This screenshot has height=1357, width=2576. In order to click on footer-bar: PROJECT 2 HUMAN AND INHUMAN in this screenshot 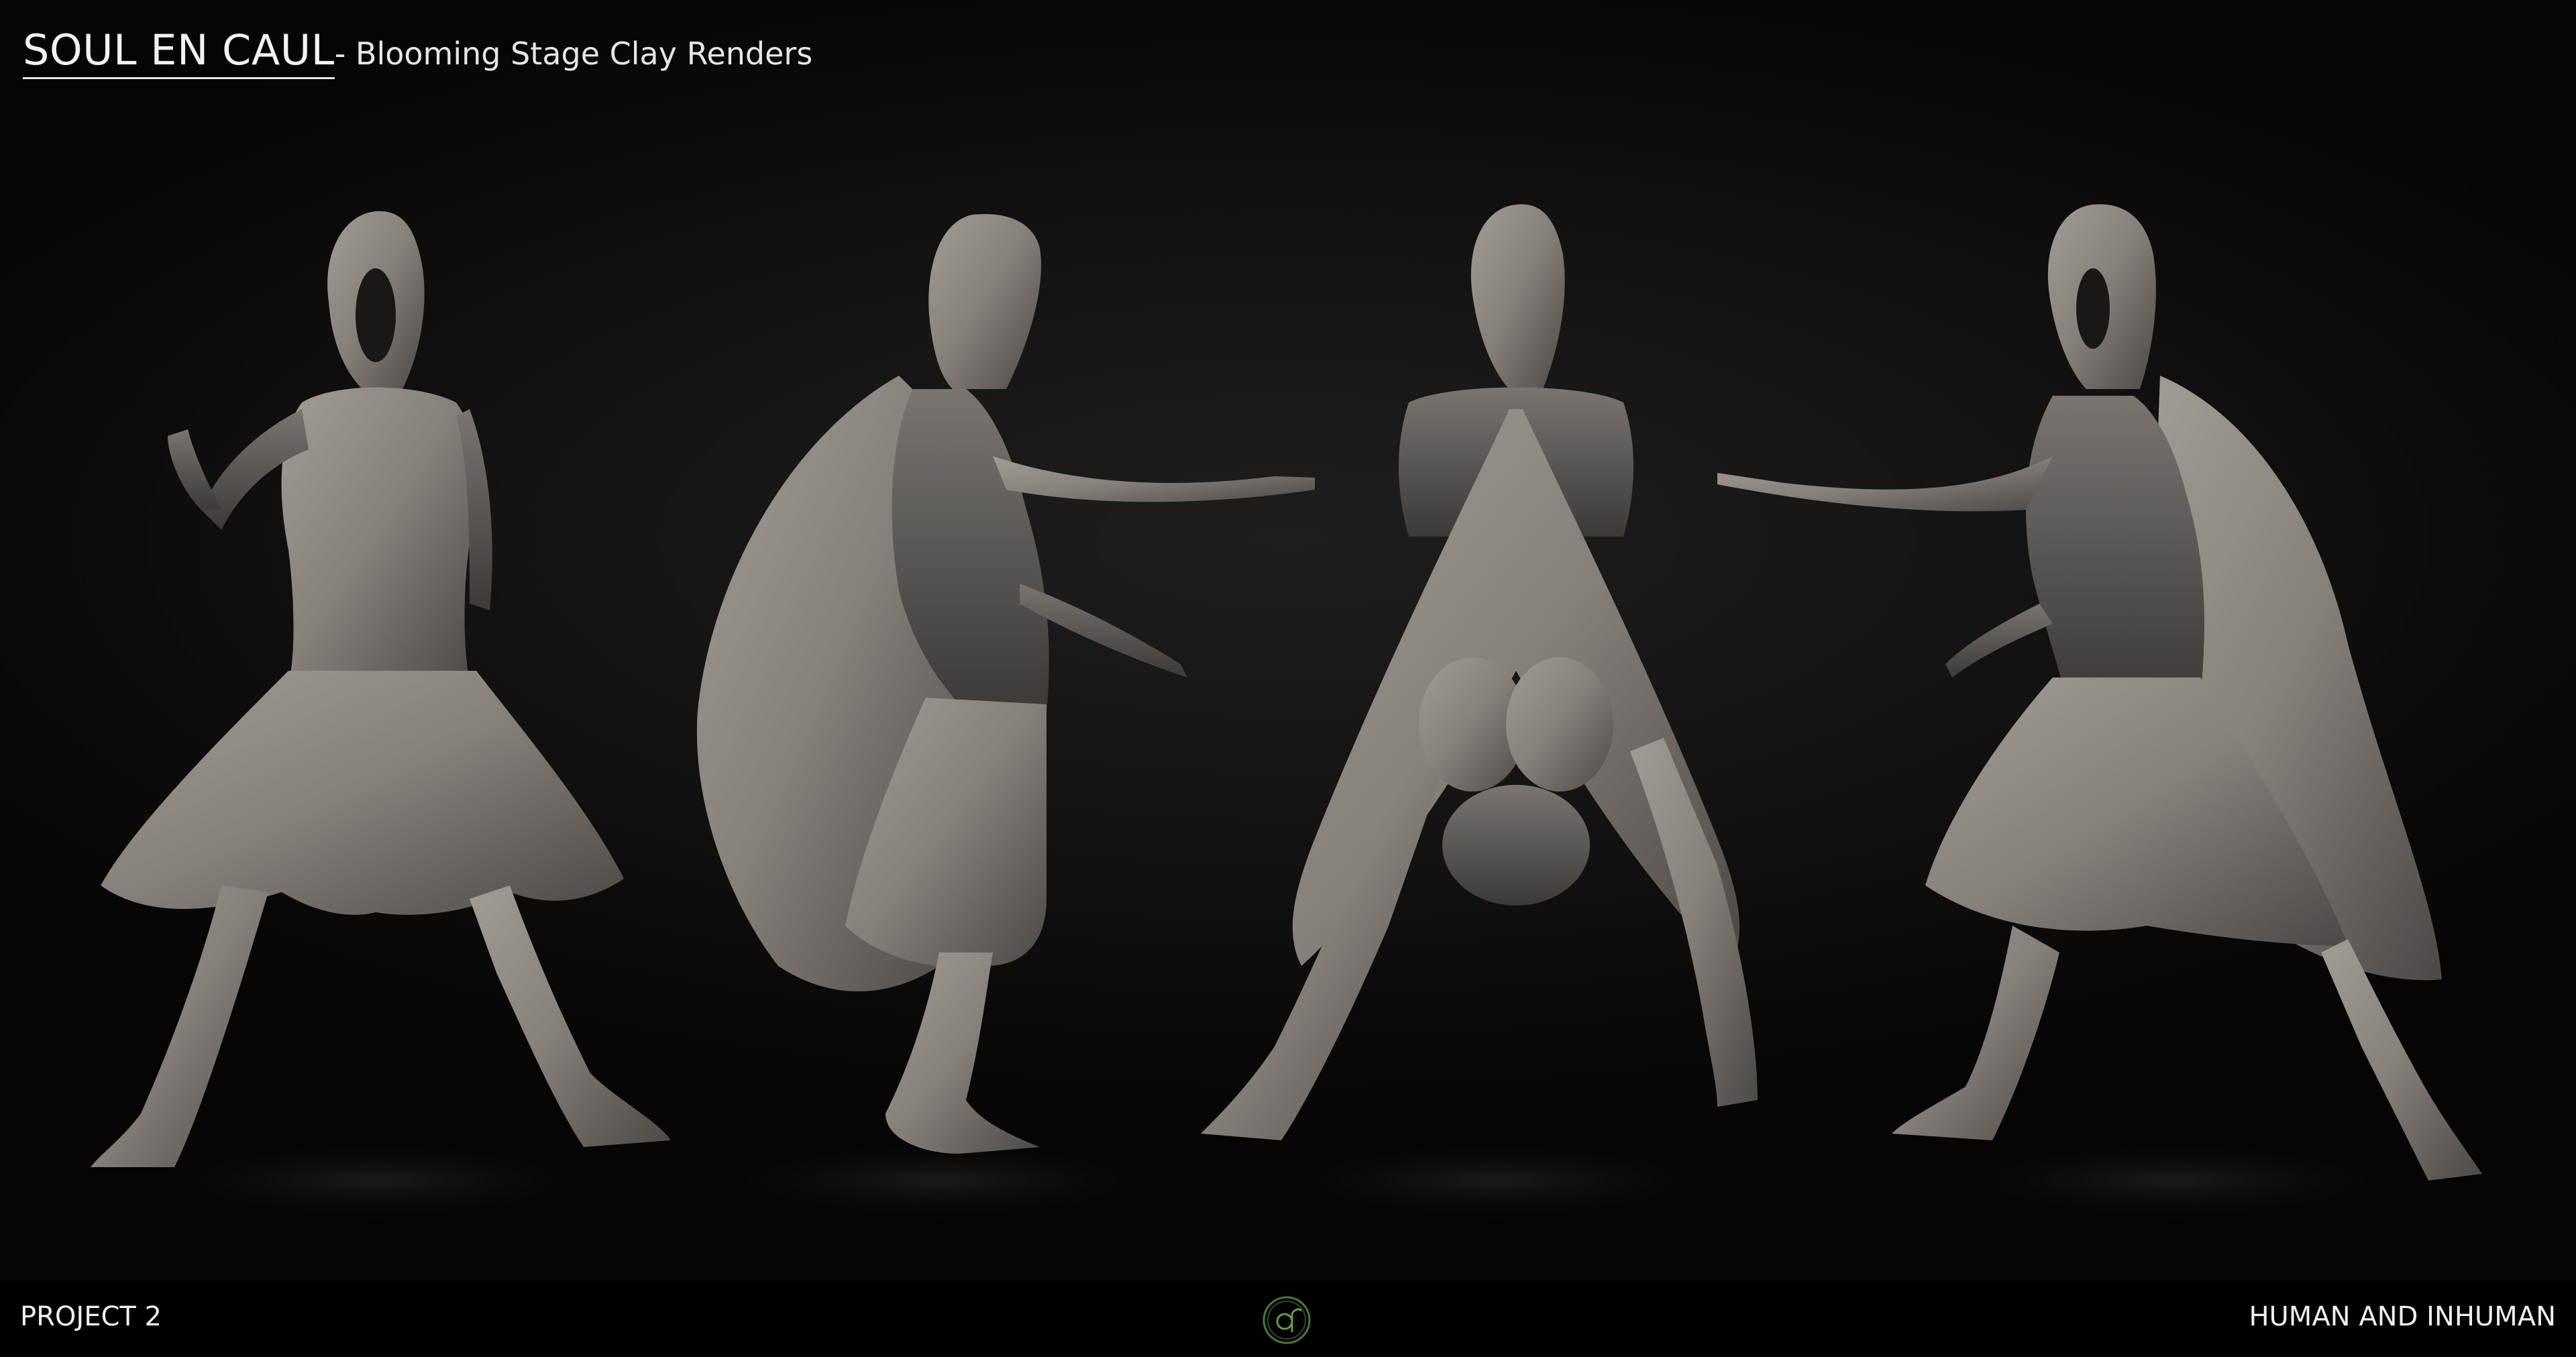, I will do `click(1288, 1319)`.